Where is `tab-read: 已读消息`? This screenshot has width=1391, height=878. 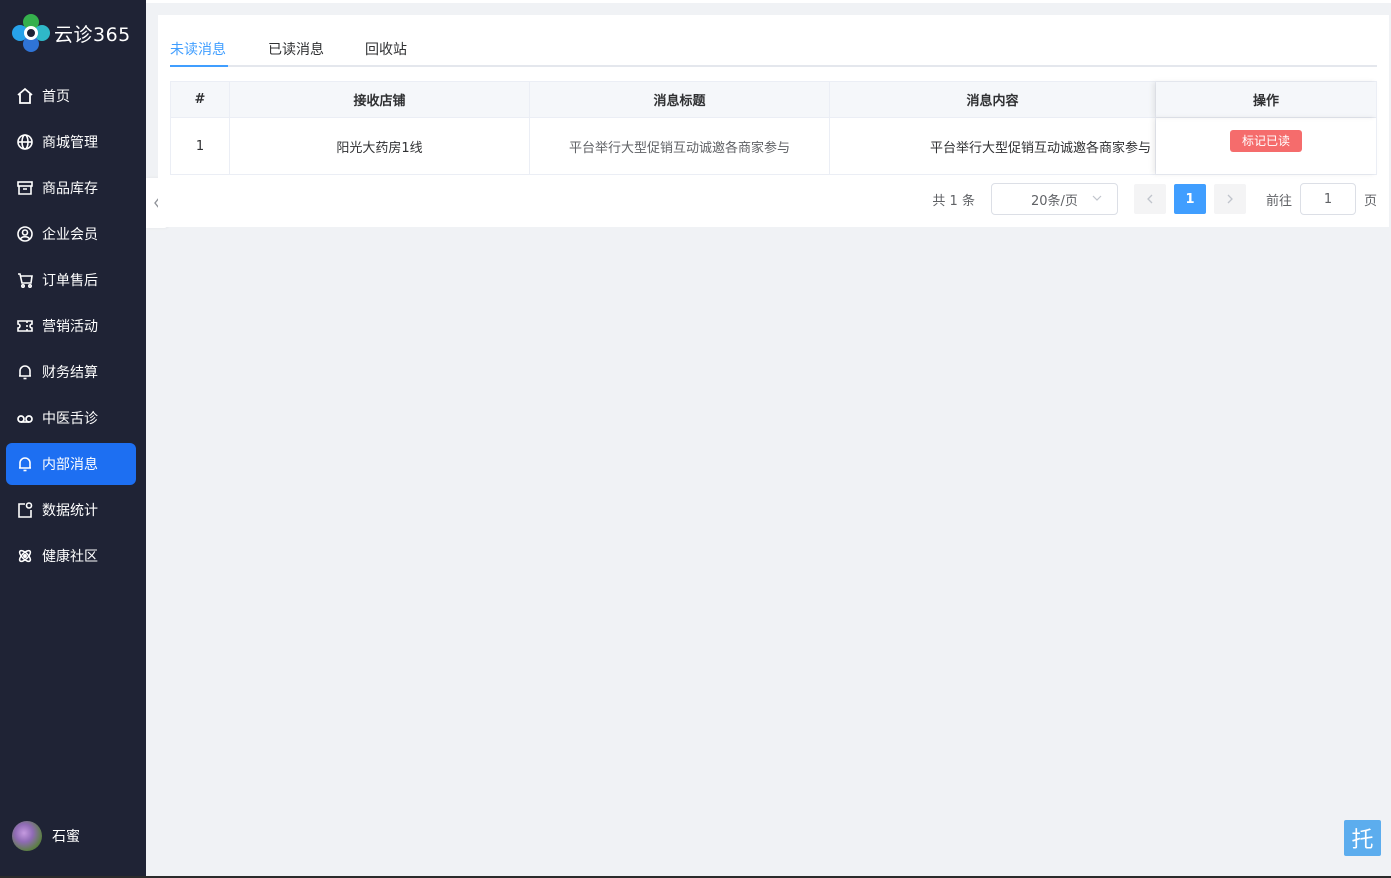
tab-read: 已读消息 is located at coordinates (296, 49).